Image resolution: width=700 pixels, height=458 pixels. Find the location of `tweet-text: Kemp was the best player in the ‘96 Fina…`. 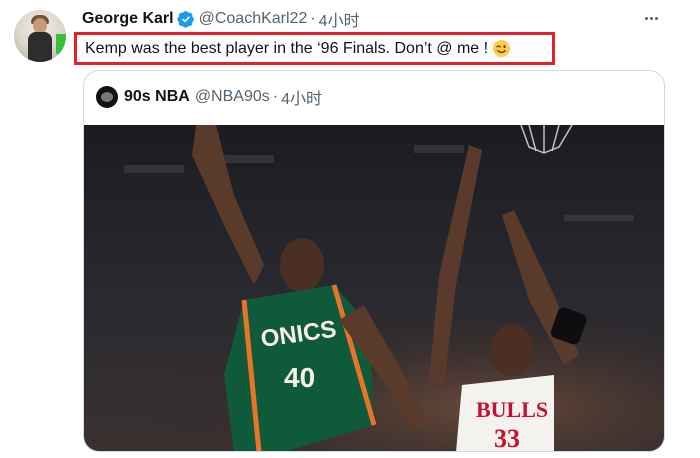

tweet-text: Kemp was the best player in the ‘96 Fina… is located at coordinates (287, 48).